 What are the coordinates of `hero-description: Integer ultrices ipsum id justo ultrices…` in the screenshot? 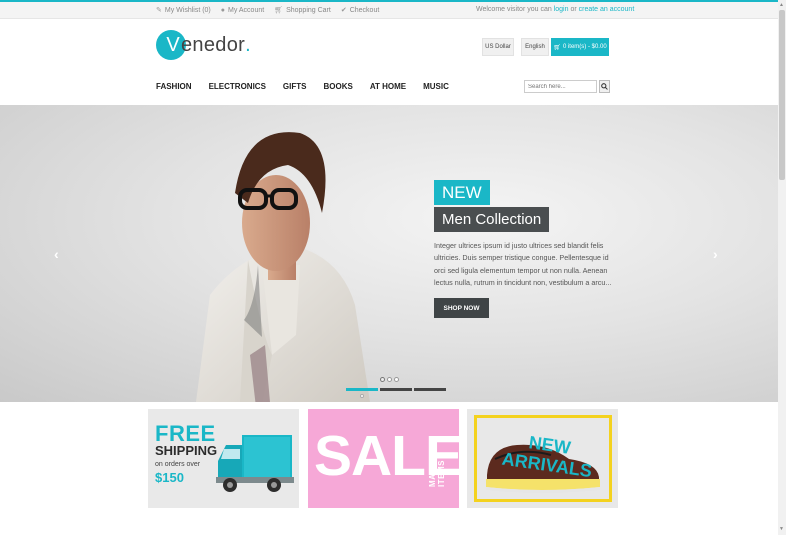 It's located at (523, 264).